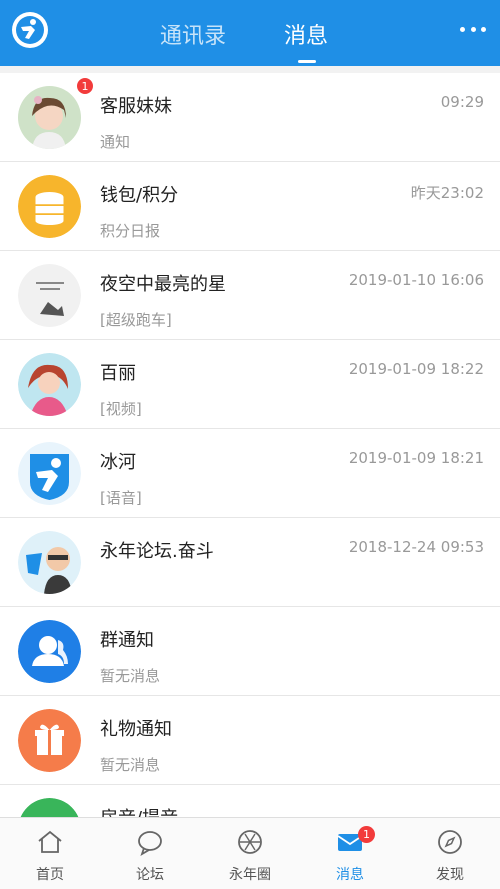  What do you see at coordinates (250, 801) in the screenshot?
I see `conversation-row: 房音/提音` at bounding box center [250, 801].